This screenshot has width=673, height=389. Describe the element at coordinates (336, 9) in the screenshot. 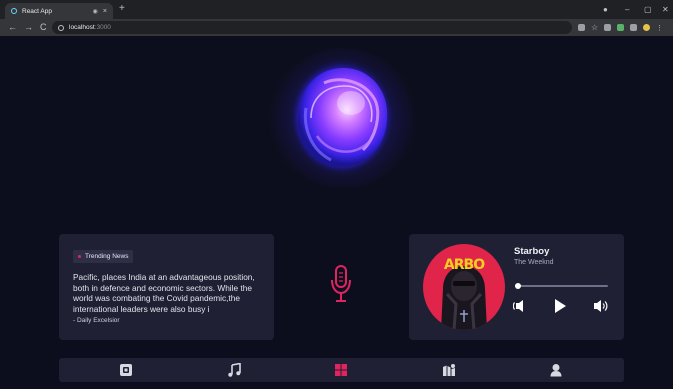

I see `browser-tab-bar: React App ◉ × + ● – ▢ ✕` at that location.